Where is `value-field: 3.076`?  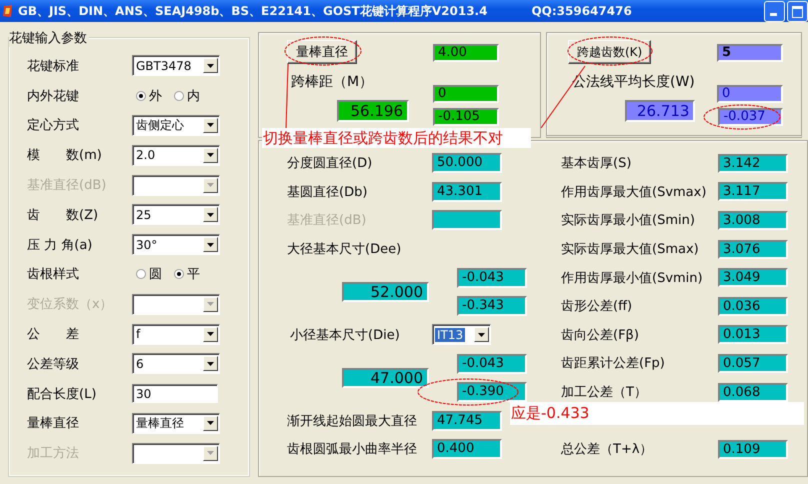
value-field: 3.076 is located at coordinates (753, 249).